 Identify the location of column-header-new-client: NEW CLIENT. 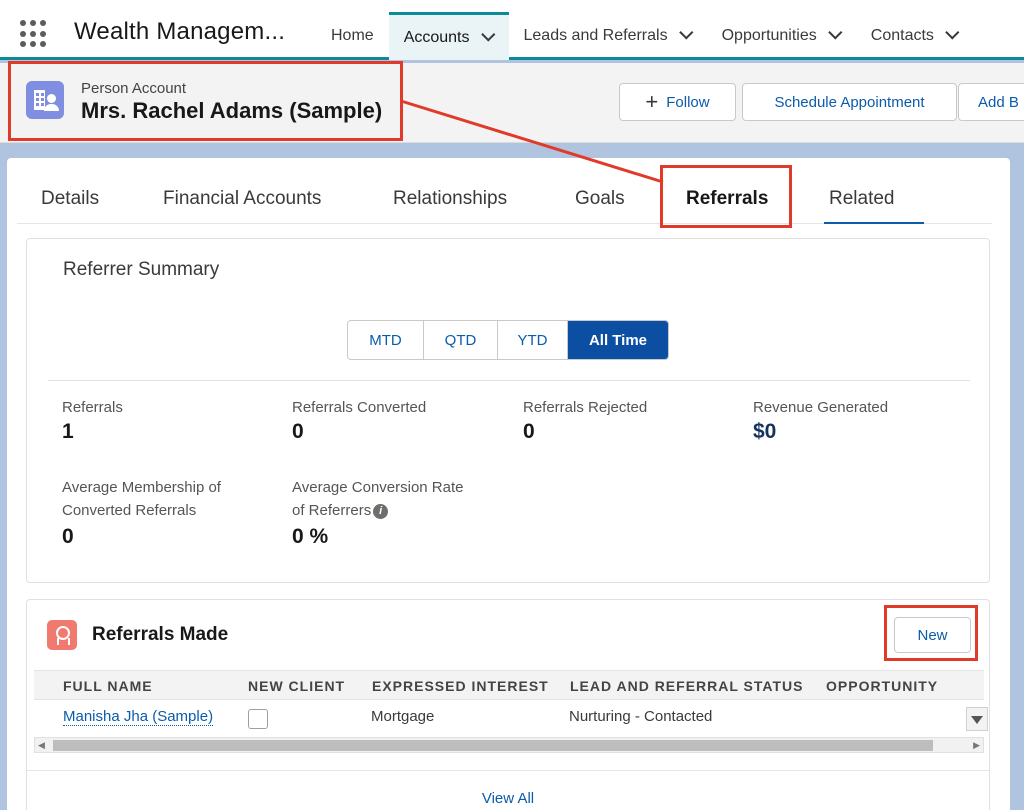
(296, 686).